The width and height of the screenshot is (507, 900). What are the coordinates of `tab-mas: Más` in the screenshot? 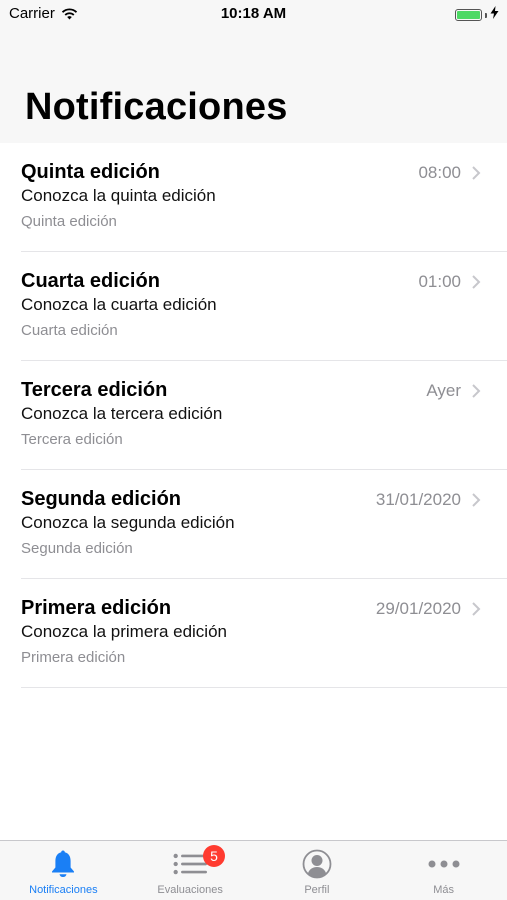 It's located at (443, 870).